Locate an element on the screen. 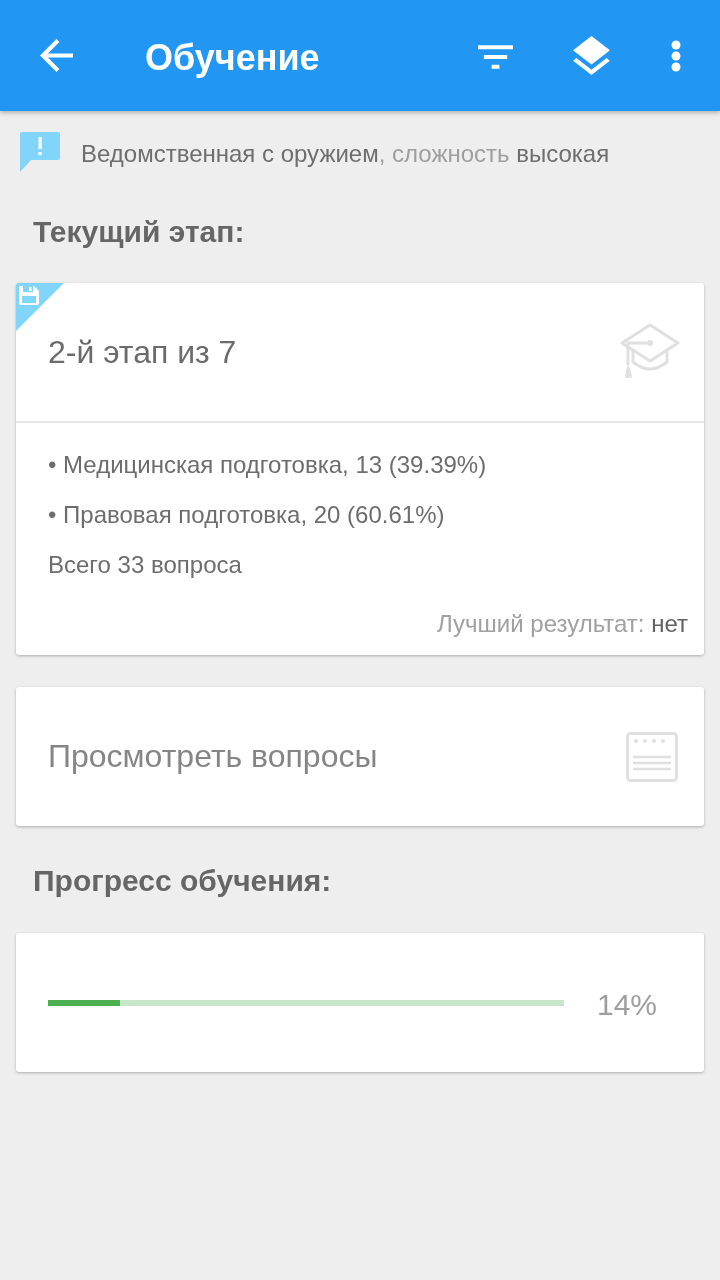  info-text: Ведомственная с оружием, сложность высокая is located at coordinates (345, 153).